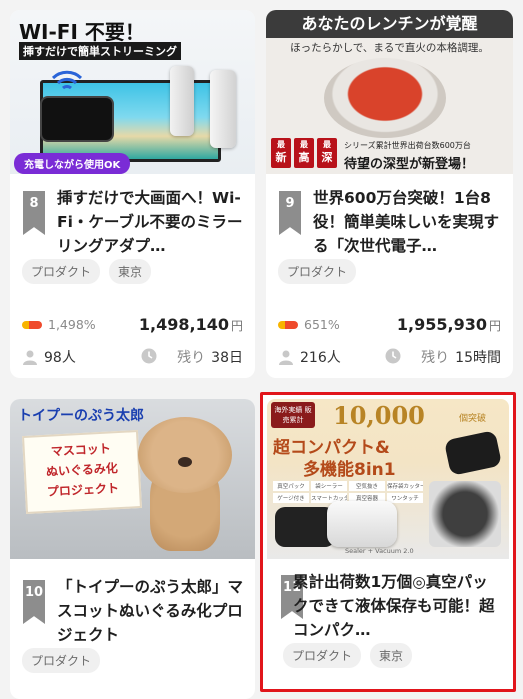 Image resolution: width=523 pixels, height=699 pixels. I want to click on sign-line: プロジェクト, so click(83, 490).